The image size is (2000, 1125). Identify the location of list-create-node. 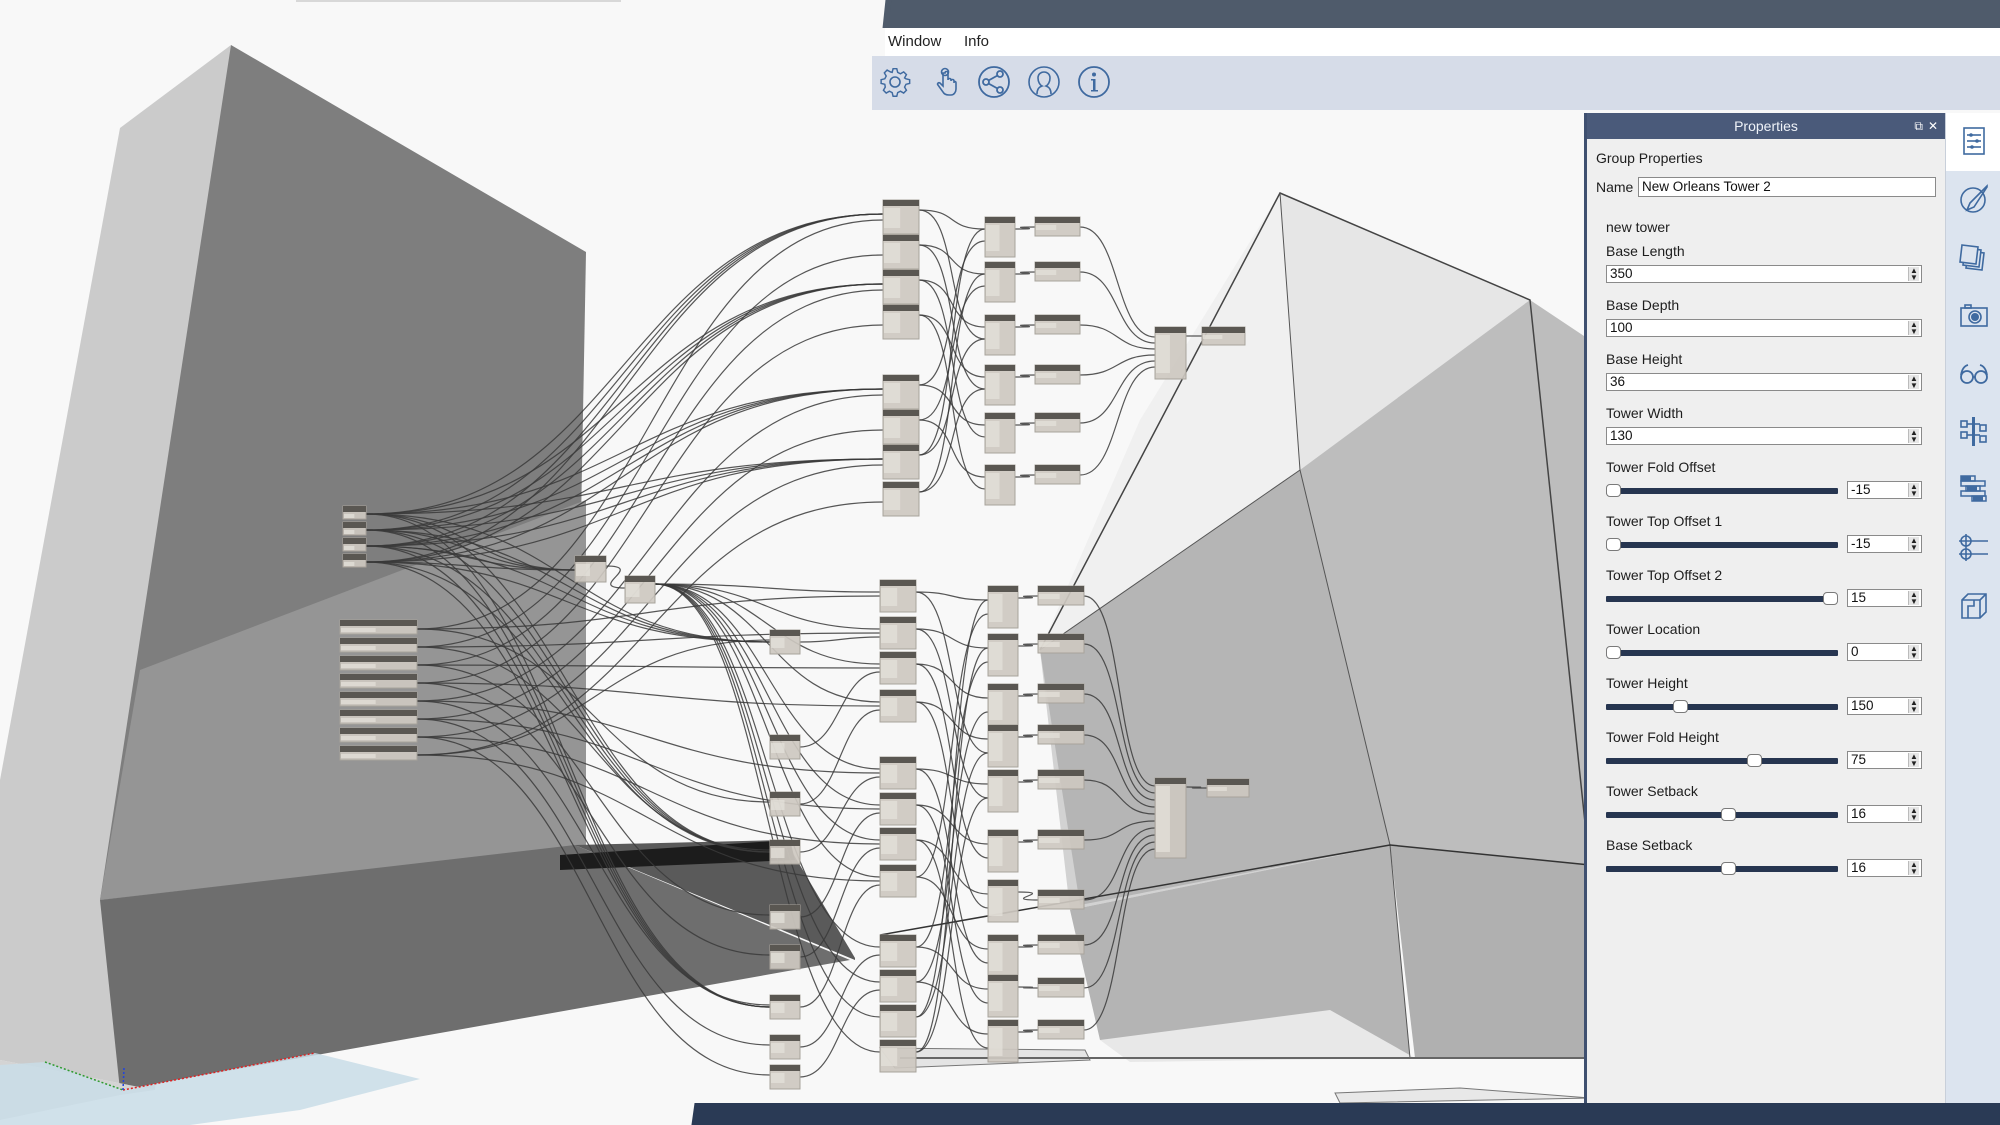
(1170, 353).